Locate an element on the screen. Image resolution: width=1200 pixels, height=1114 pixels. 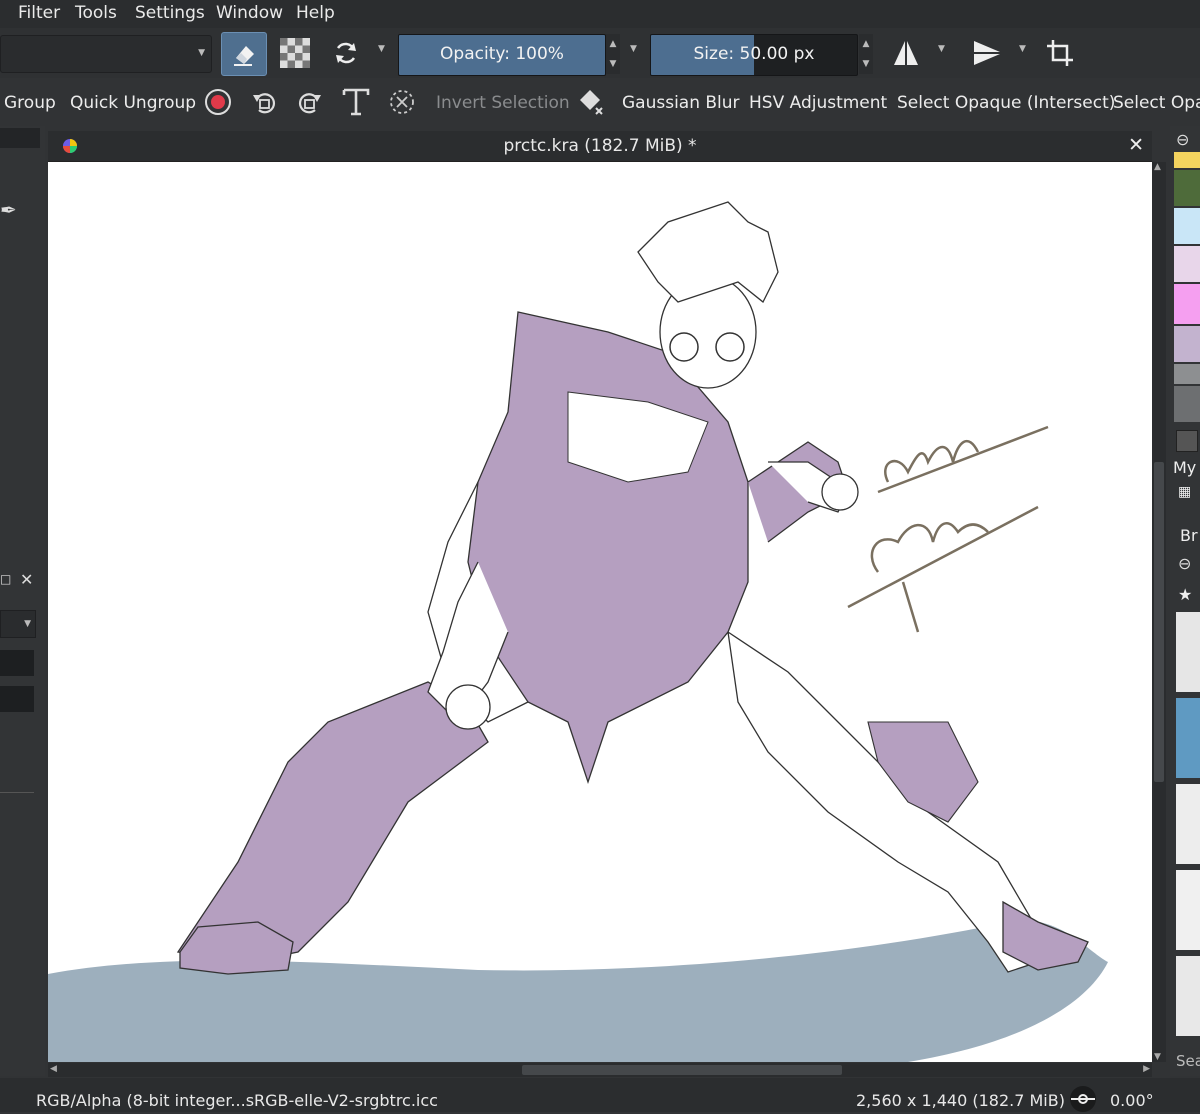
mirror-horizontal-icon is located at coordinates (906, 53).